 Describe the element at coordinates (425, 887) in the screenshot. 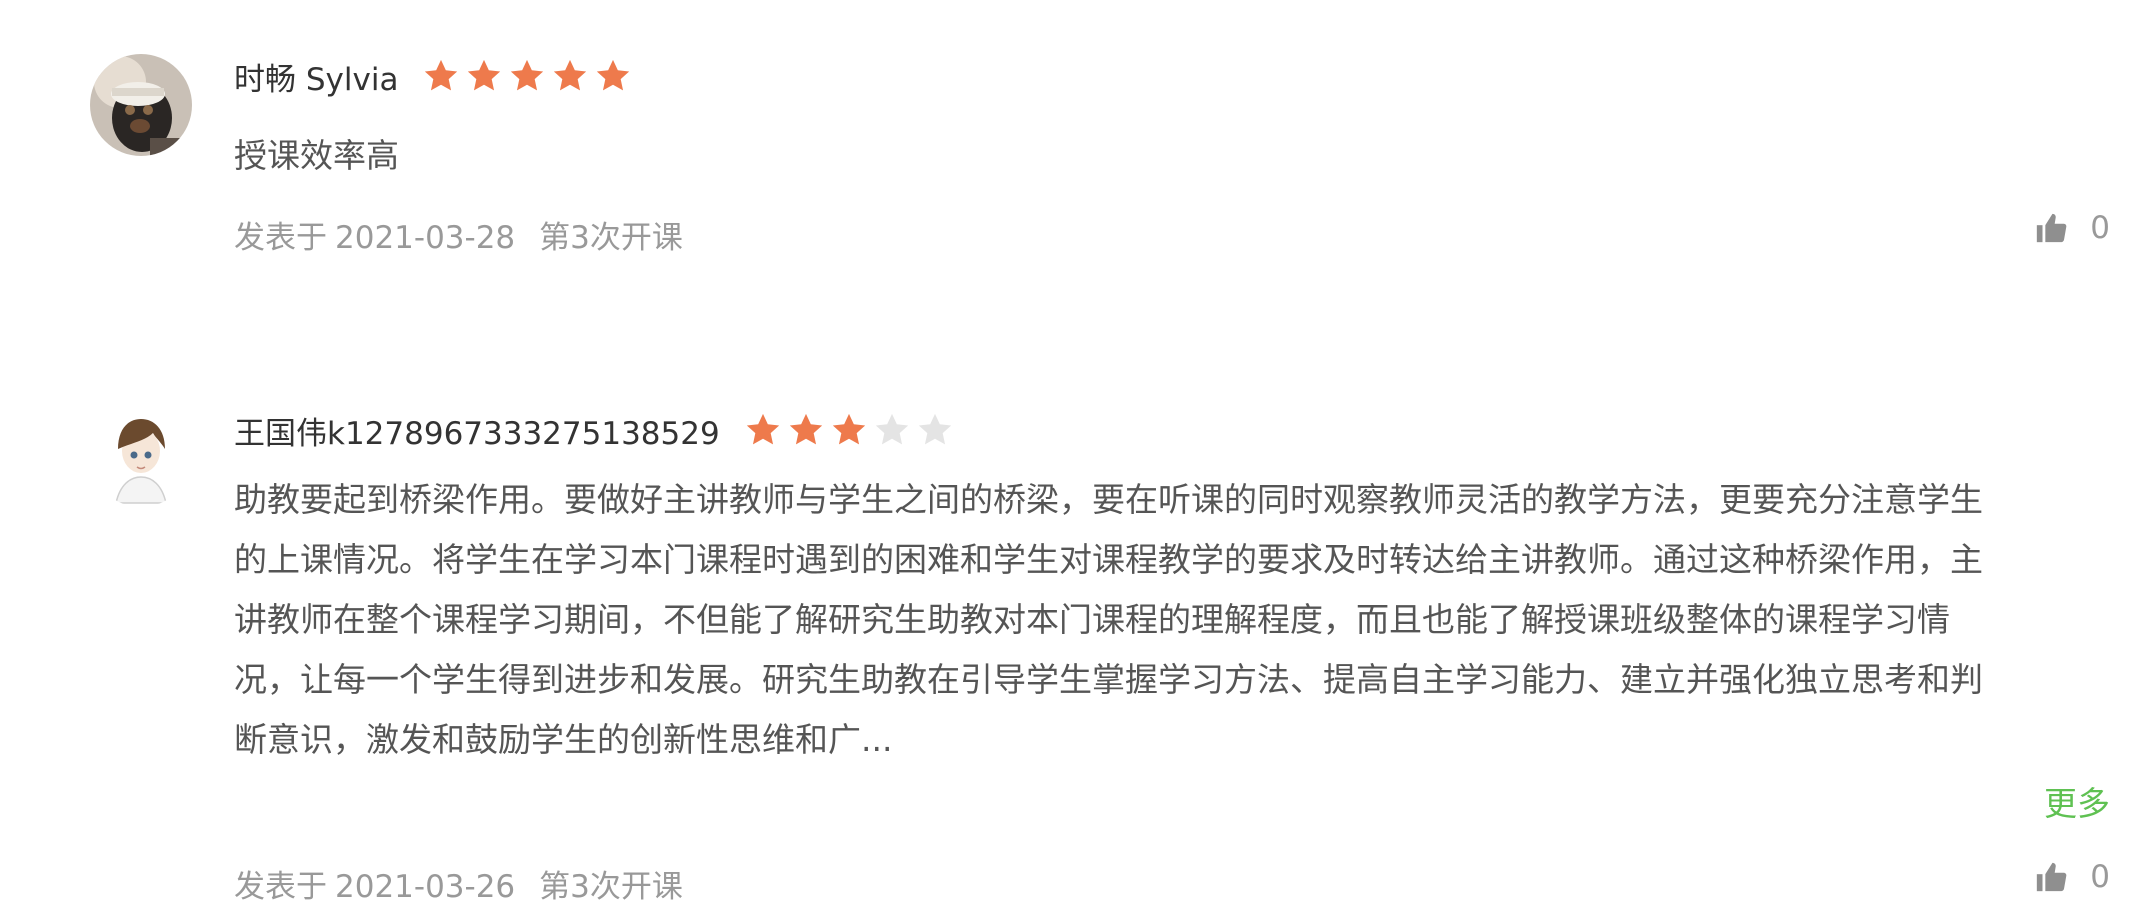

I see `review-date: 2021-03-26` at that location.